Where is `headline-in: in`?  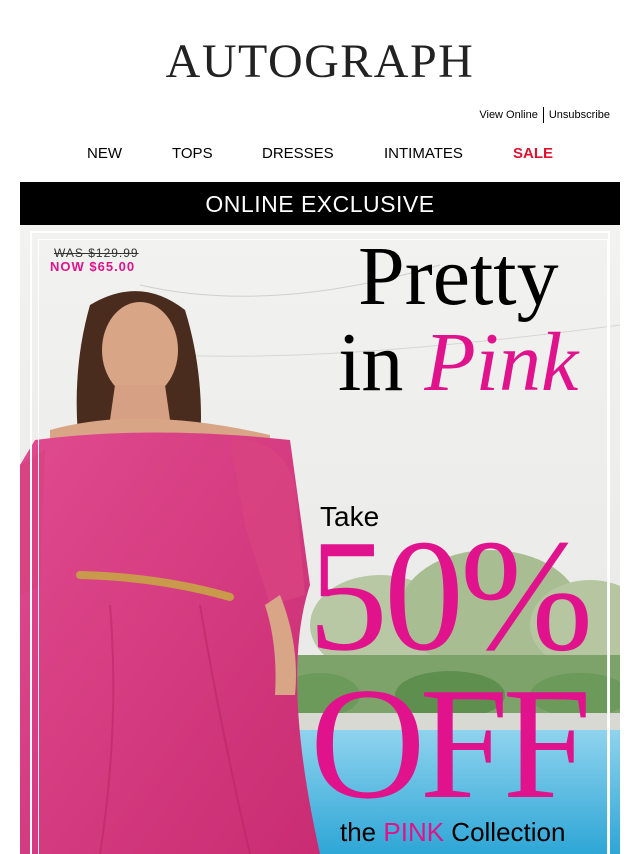
headline-in: in is located at coordinates (381, 362).